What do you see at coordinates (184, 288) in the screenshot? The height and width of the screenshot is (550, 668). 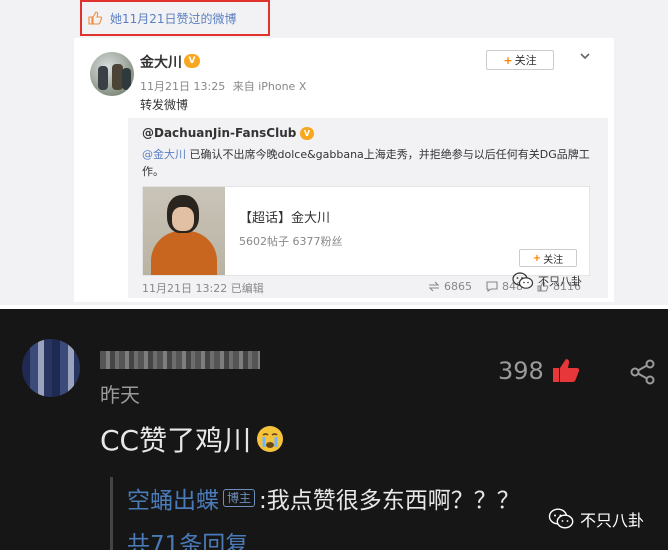 I see `quoted-time: 11月21日 13:22` at bounding box center [184, 288].